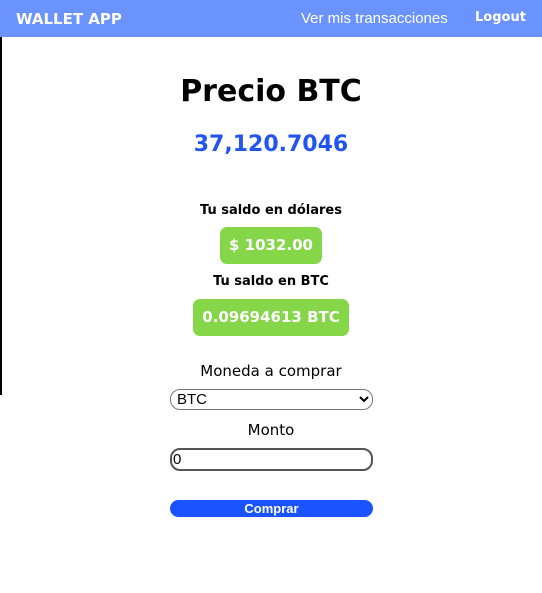  Describe the element at coordinates (69, 19) in the screenshot. I see `brand-logo: WALLET APP` at that location.